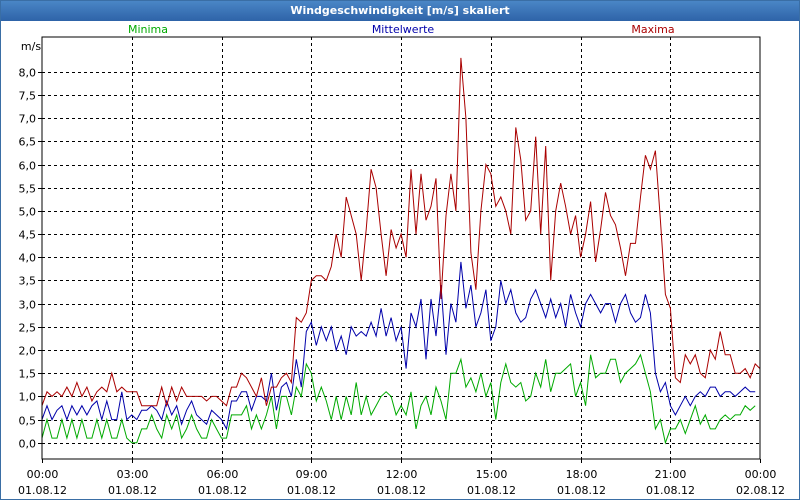  What do you see at coordinates (312, 474) in the screenshot?
I see `x-tick-time: 09:00` at bounding box center [312, 474].